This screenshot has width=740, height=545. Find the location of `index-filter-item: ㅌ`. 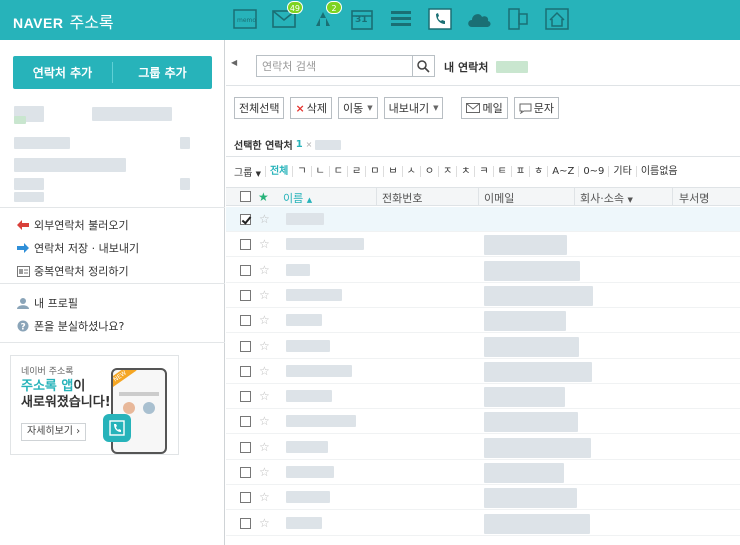

index-filter-item: ㅌ is located at coordinates (501, 171).